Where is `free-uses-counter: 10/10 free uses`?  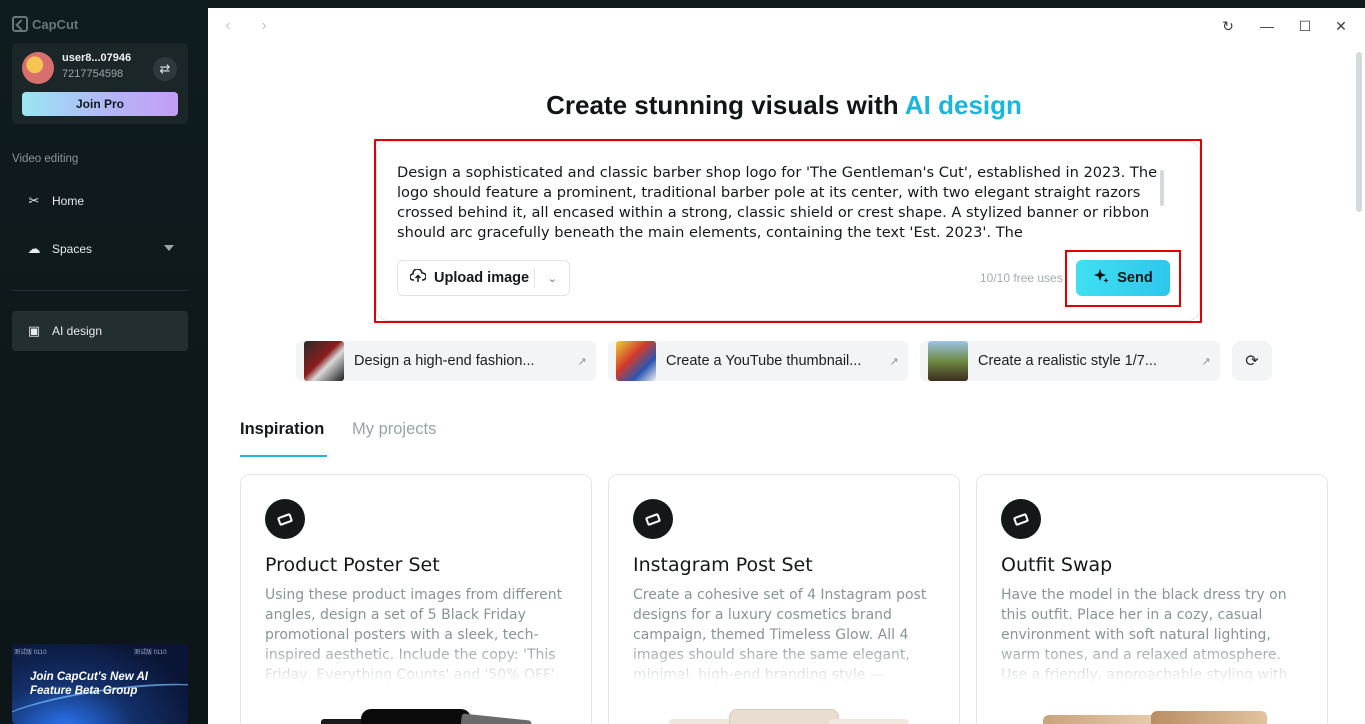
free-uses-counter: 10/10 free uses is located at coordinates (1021, 278).